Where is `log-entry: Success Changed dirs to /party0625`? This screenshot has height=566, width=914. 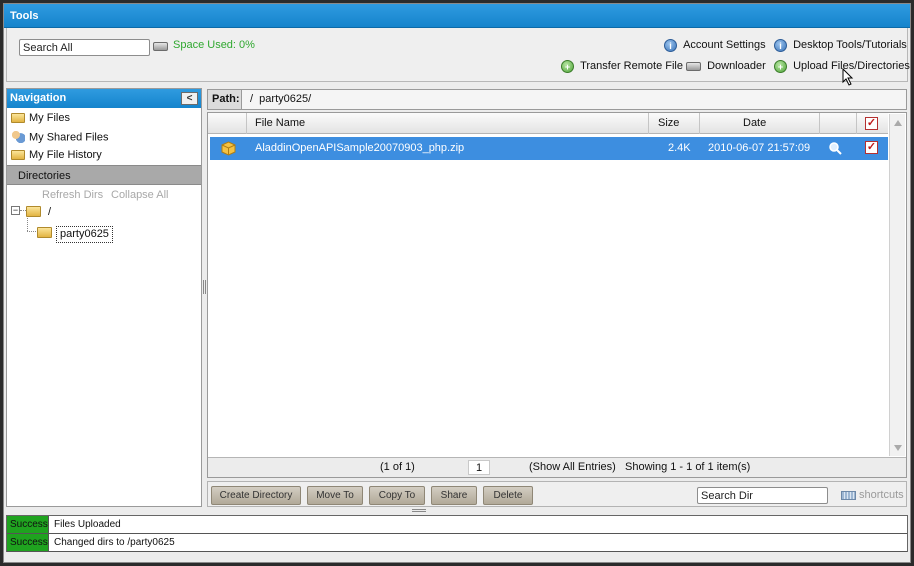 log-entry: Success Changed dirs to /party0625 is located at coordinates (457, 543).